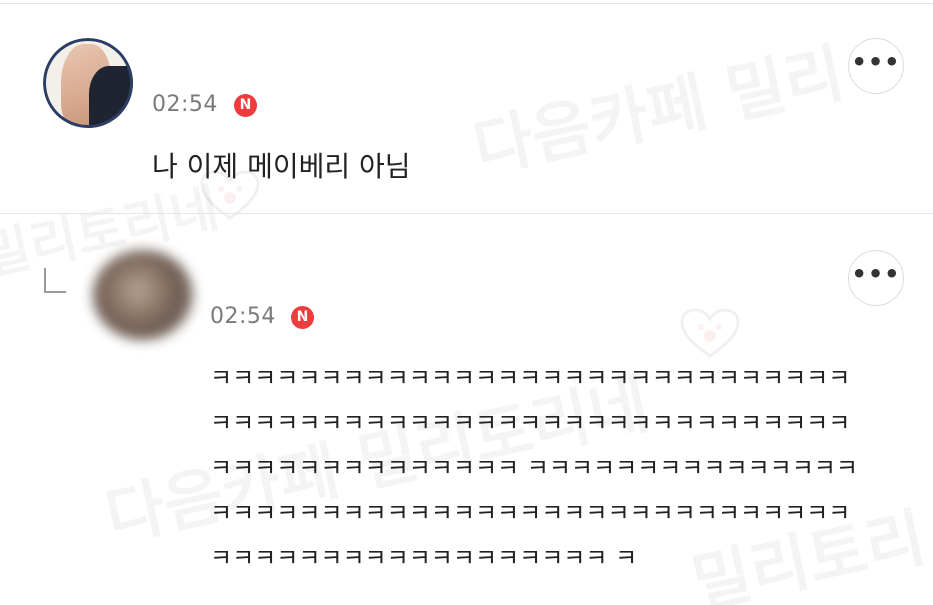 This screenshot has height=605, width=933. I want to click on reply-timestamp: 02:54, so click(243, 316).